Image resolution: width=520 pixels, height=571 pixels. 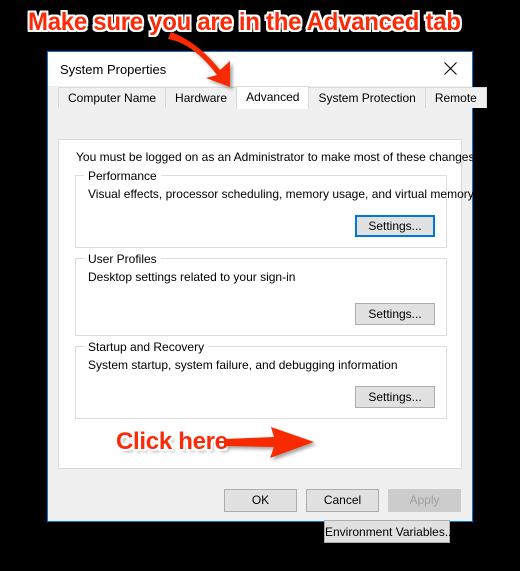 What do you see at coordinates (199, 59) in the screenshot?
I see `arrow-down-right-icon` at bounding box center [199, 59].